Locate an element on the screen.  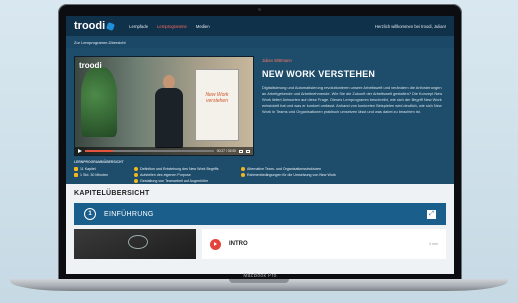
lesson-thumbnail is located at coordinates (135, 244).